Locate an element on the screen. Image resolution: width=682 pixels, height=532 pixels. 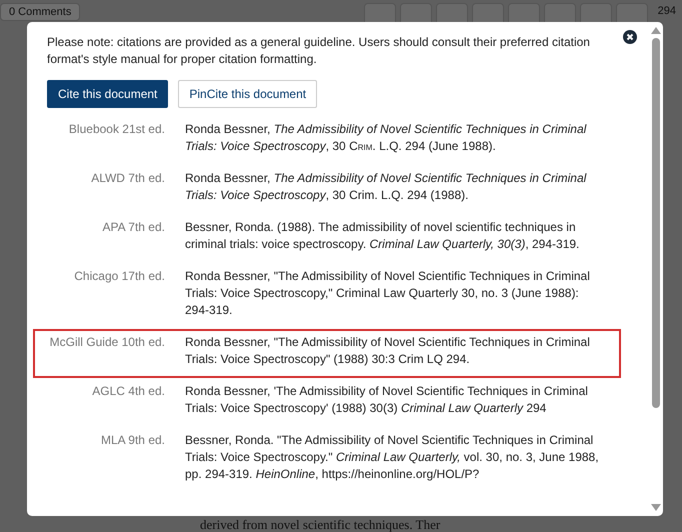
scroll-up-icon is located at coordinates (656, 30).